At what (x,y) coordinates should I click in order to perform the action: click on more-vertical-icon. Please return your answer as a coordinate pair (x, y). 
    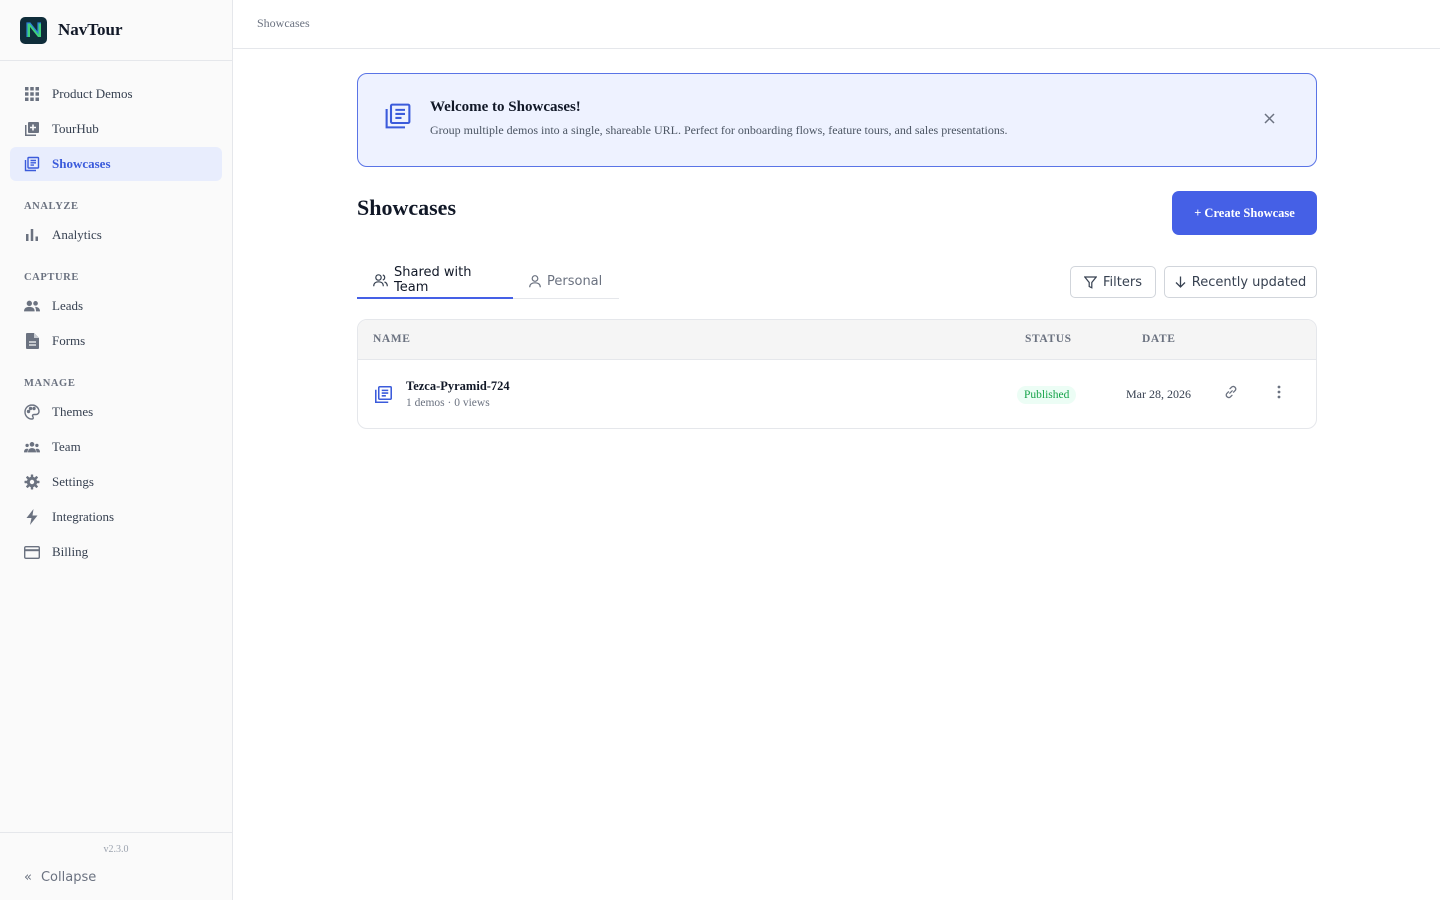
    Looking at the image, I should click on (1279, 394).